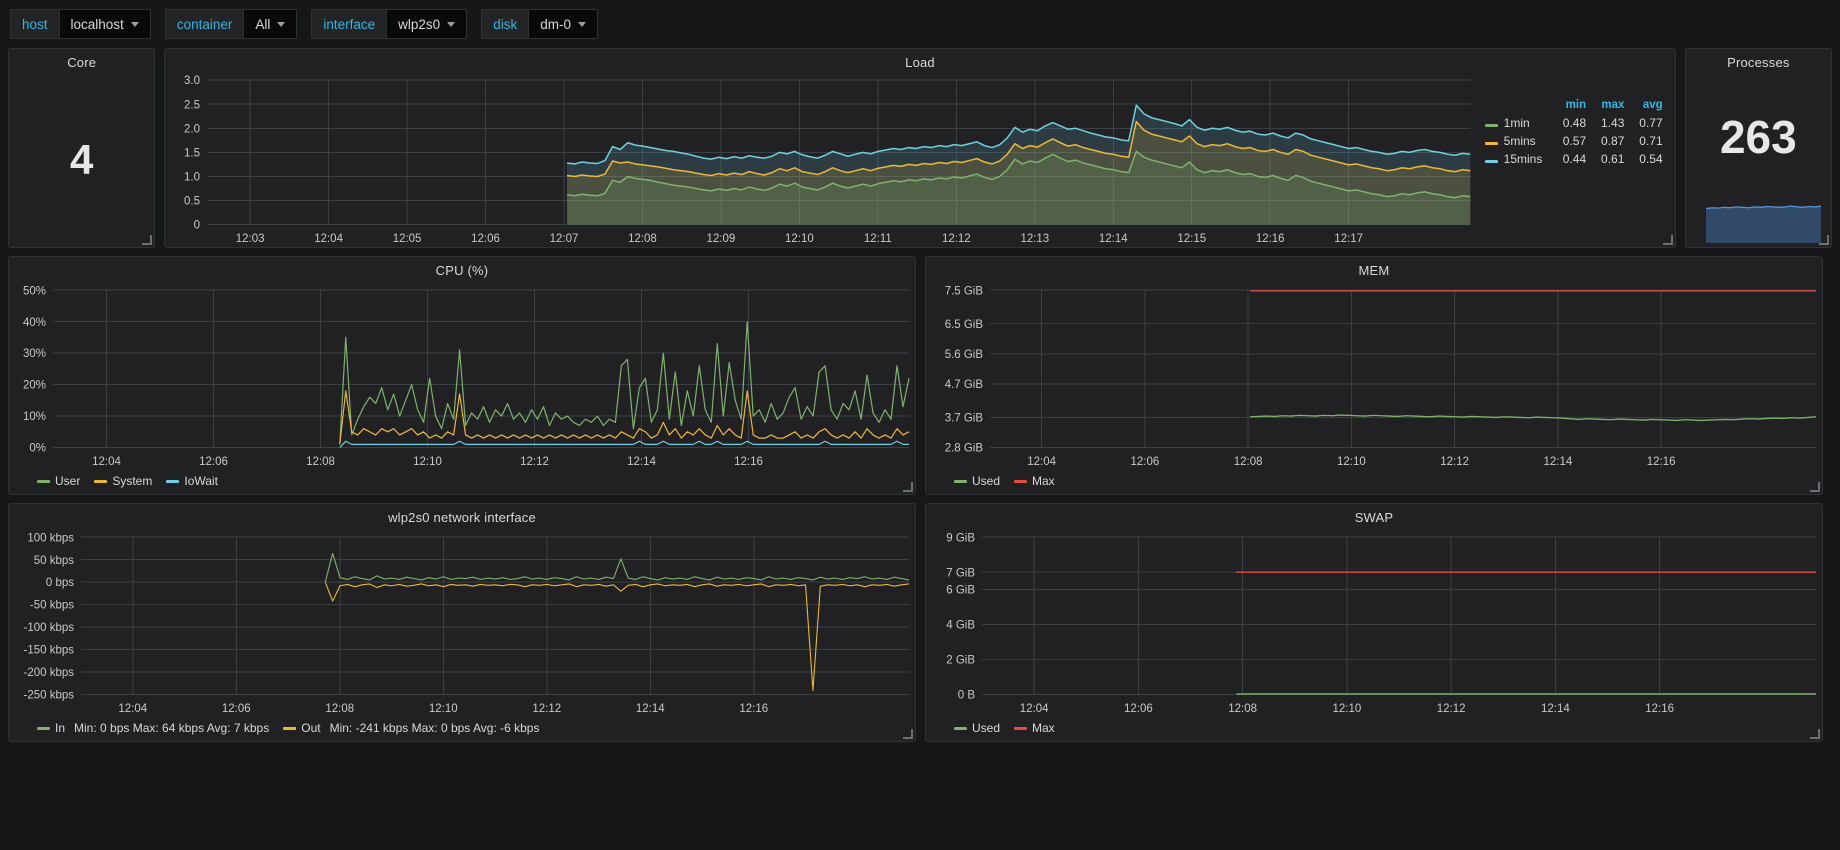 This screenshot has width=1840, height=850. I want to click on series-line-IoWait, so click(624, 444).